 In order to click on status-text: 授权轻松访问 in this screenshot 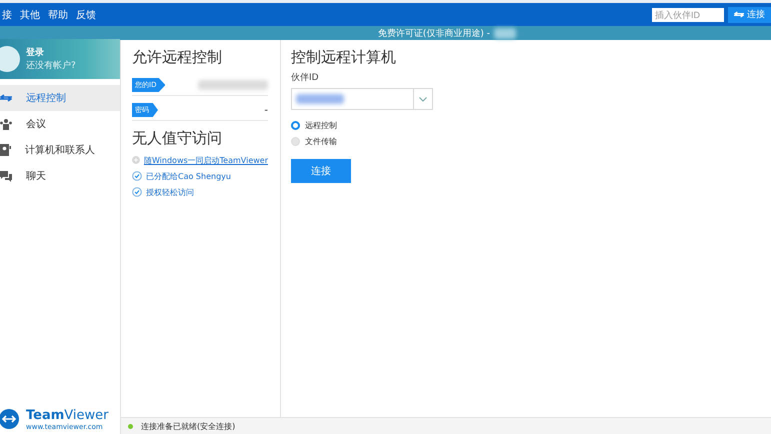, I will do `click(170, 192)`.